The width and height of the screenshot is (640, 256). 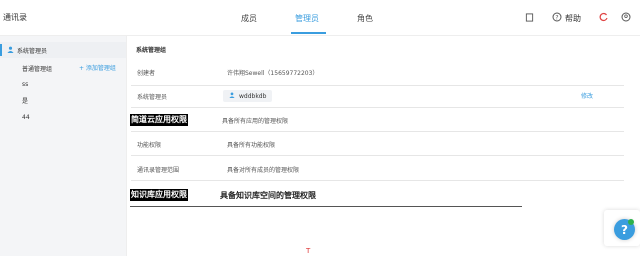 I want to click on sidebar-item-44: 44, so click(x=63, y=117).